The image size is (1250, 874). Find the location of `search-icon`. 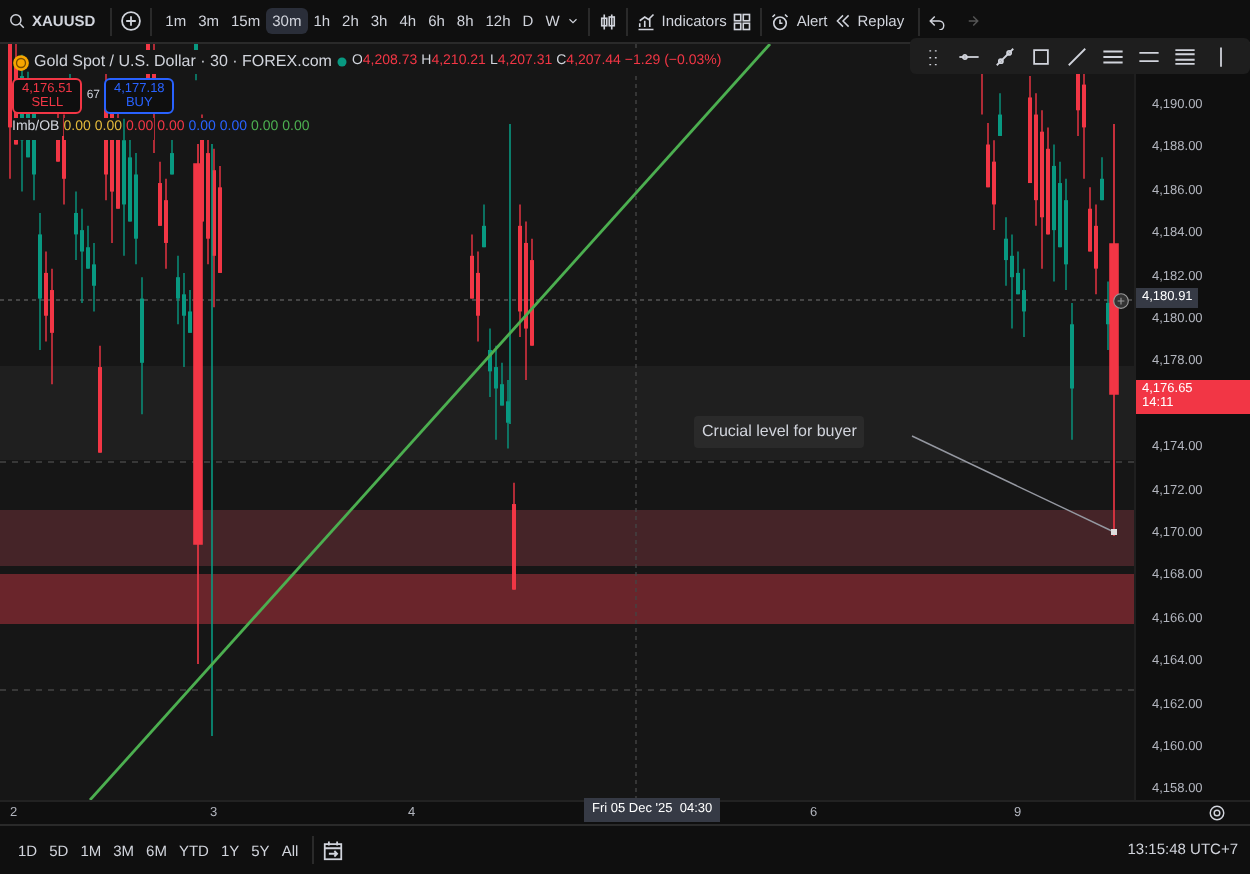

search-icon is located at coordinates (17, 21).